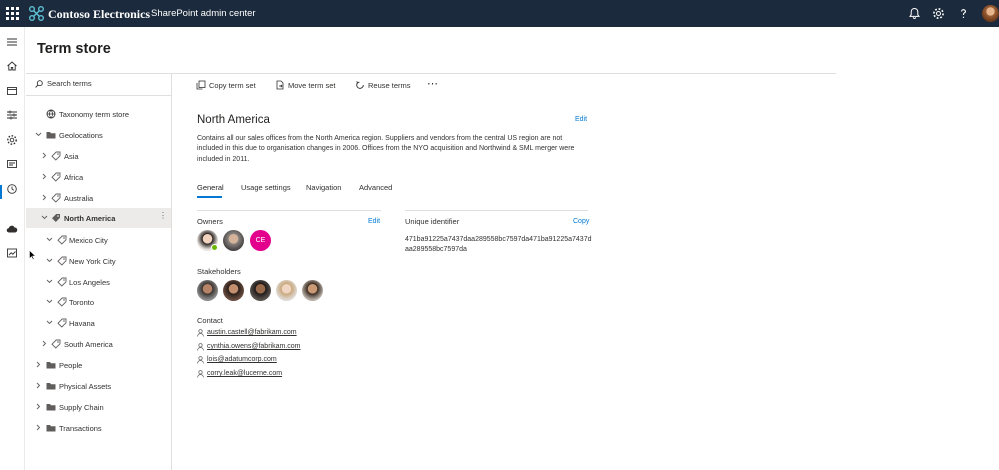  Describe the element at coordinates (163, 215) in the screenshot. I see `more-actions-icon: ⋮` at that location.